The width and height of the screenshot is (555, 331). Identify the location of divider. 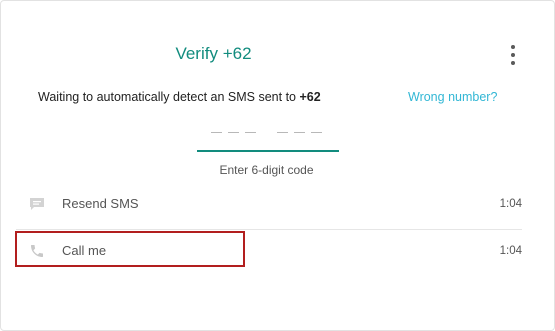
(269, 229).